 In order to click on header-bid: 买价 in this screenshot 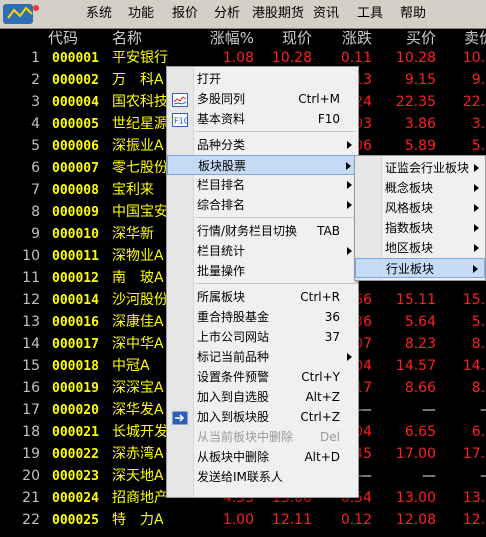, I will do `click(421, 38)`.